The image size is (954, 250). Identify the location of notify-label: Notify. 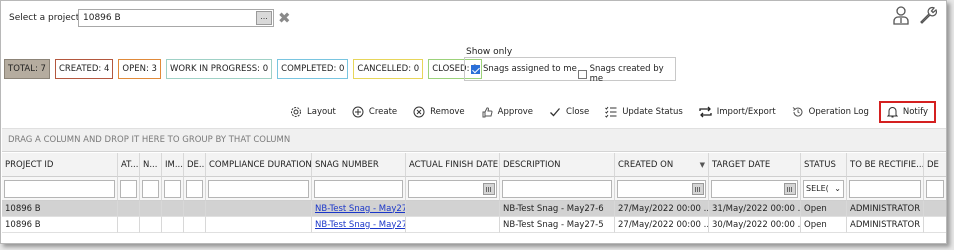
(915, 112).